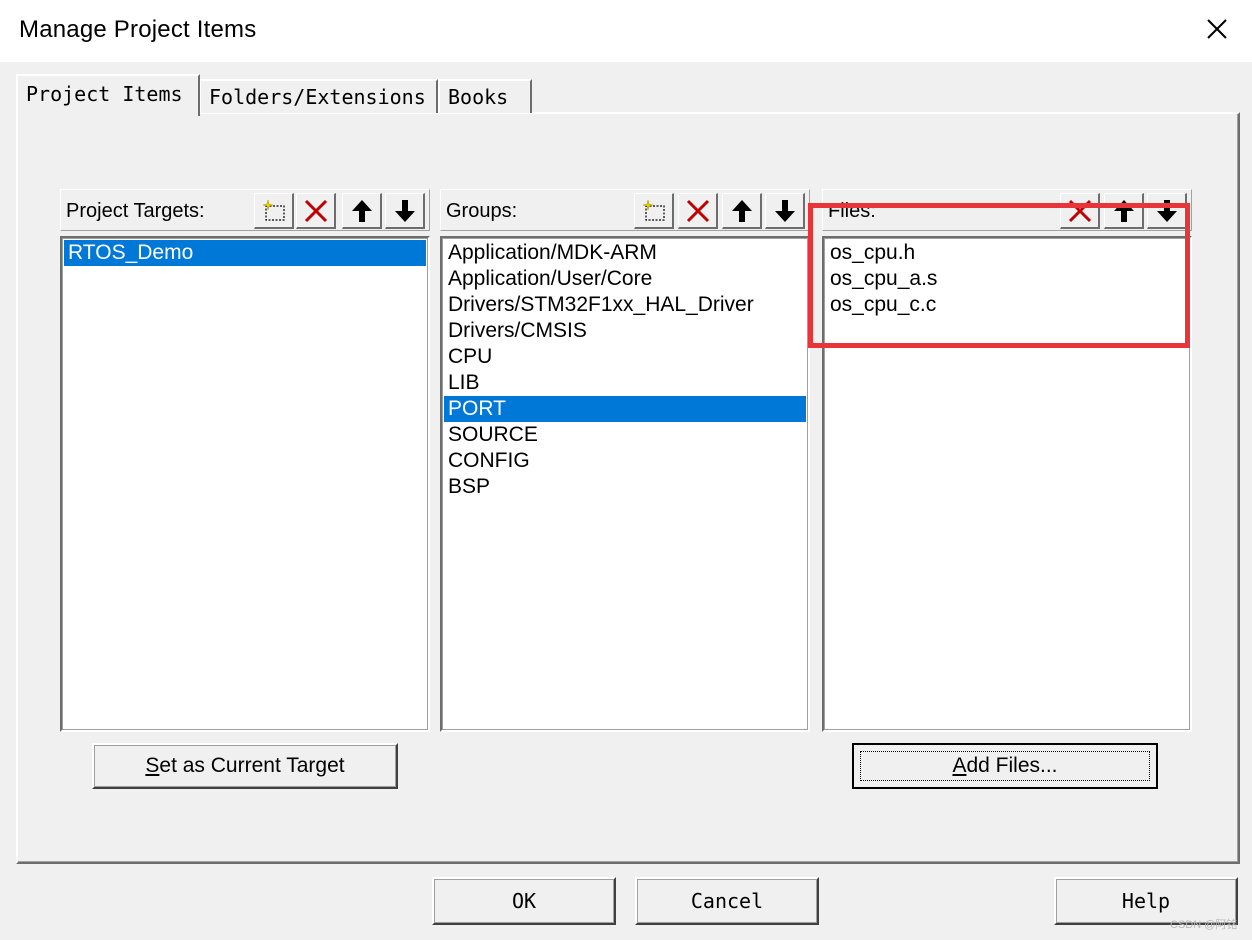  Describe the element at coordinates (625, 461) in the screenshot. I see `list-item: CONFIG` at that location.